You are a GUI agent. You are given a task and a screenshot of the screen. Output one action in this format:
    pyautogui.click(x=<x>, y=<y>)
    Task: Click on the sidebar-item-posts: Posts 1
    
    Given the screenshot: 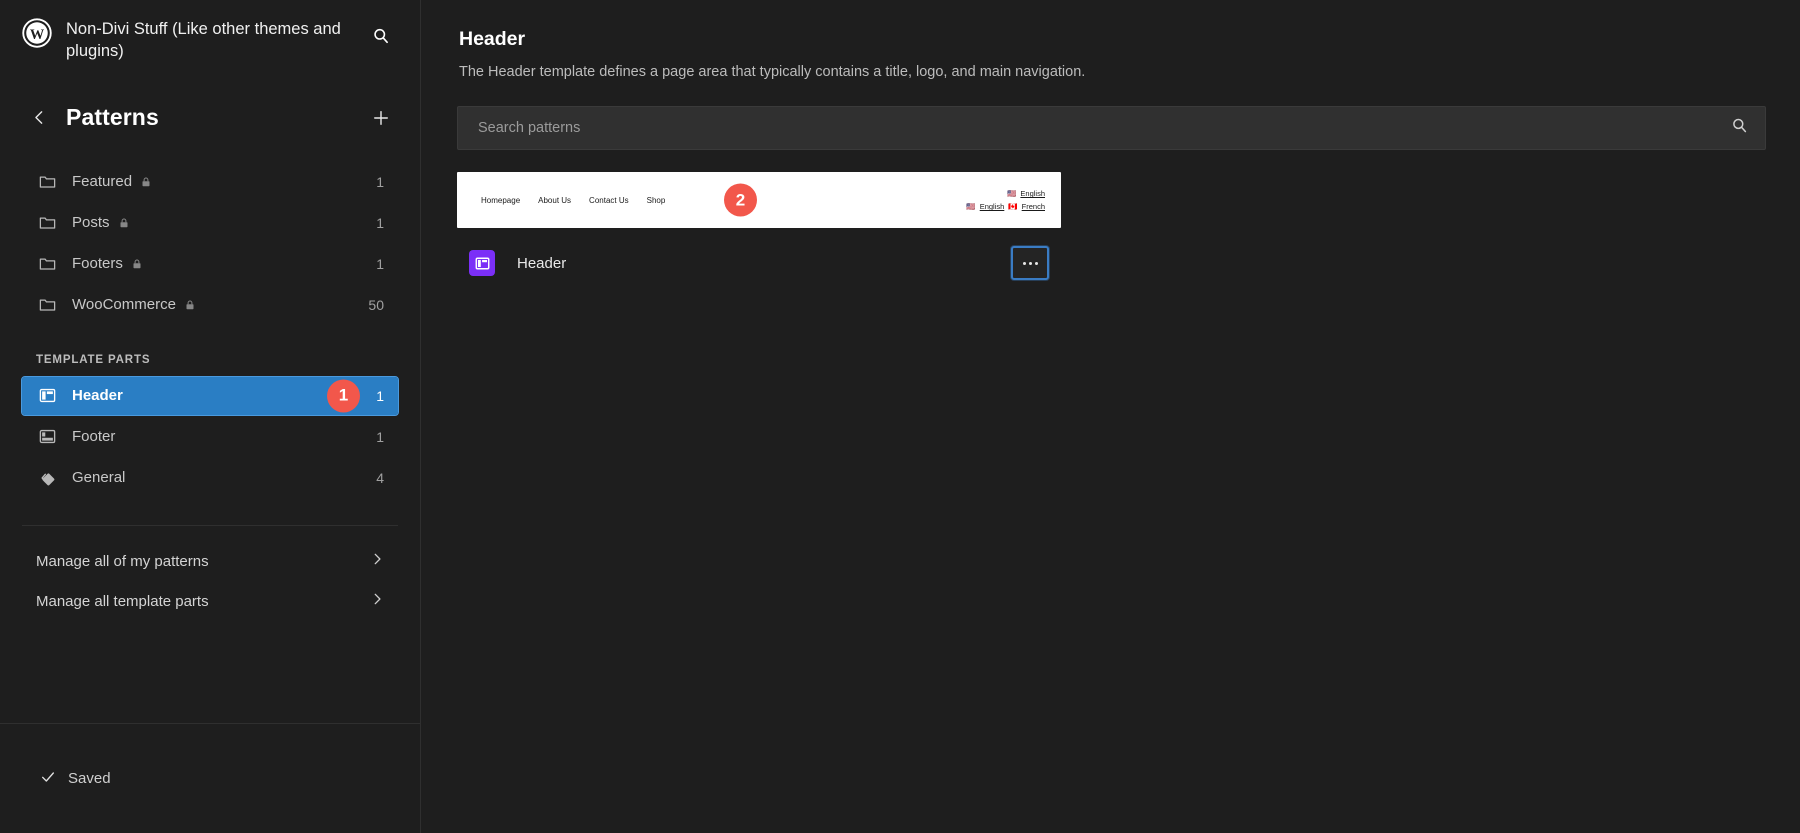 What is the action you would take?
    pyautogui.click(x=210, y=223)
    